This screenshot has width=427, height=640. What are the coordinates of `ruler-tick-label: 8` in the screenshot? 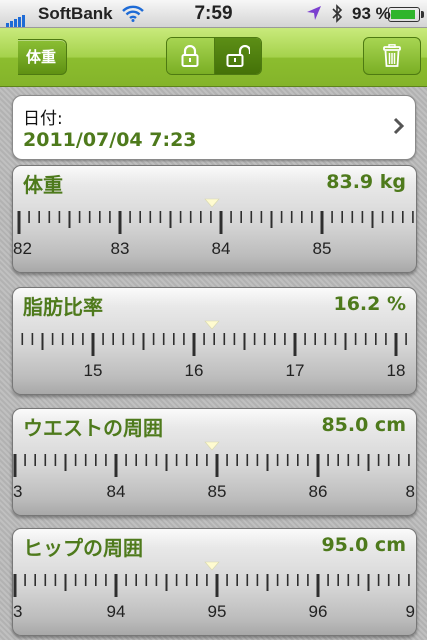 It's located at (410, 491).